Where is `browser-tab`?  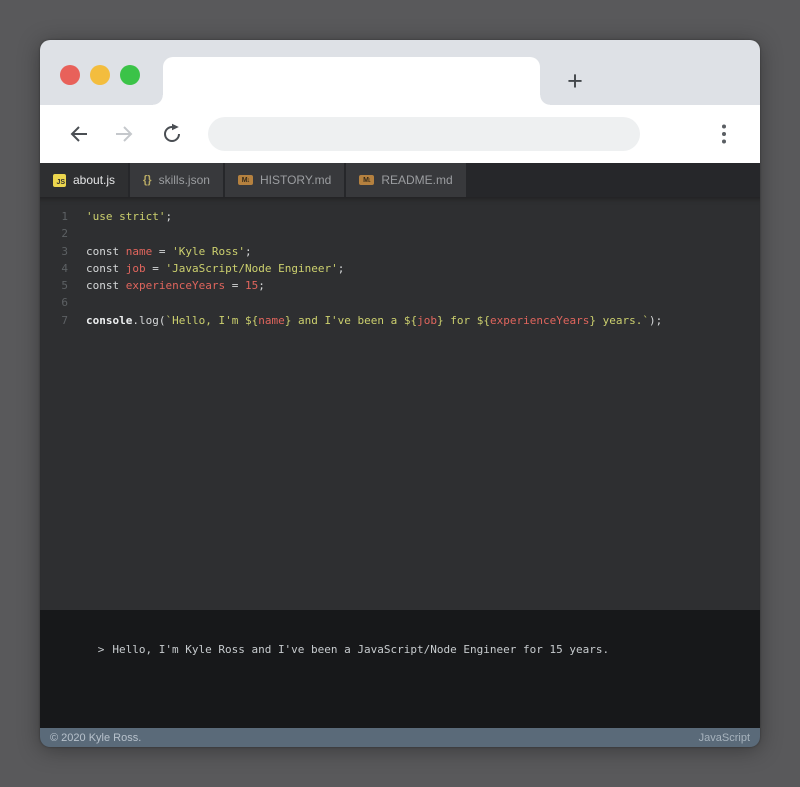
browser-tab is located at coordinates (351, 81).